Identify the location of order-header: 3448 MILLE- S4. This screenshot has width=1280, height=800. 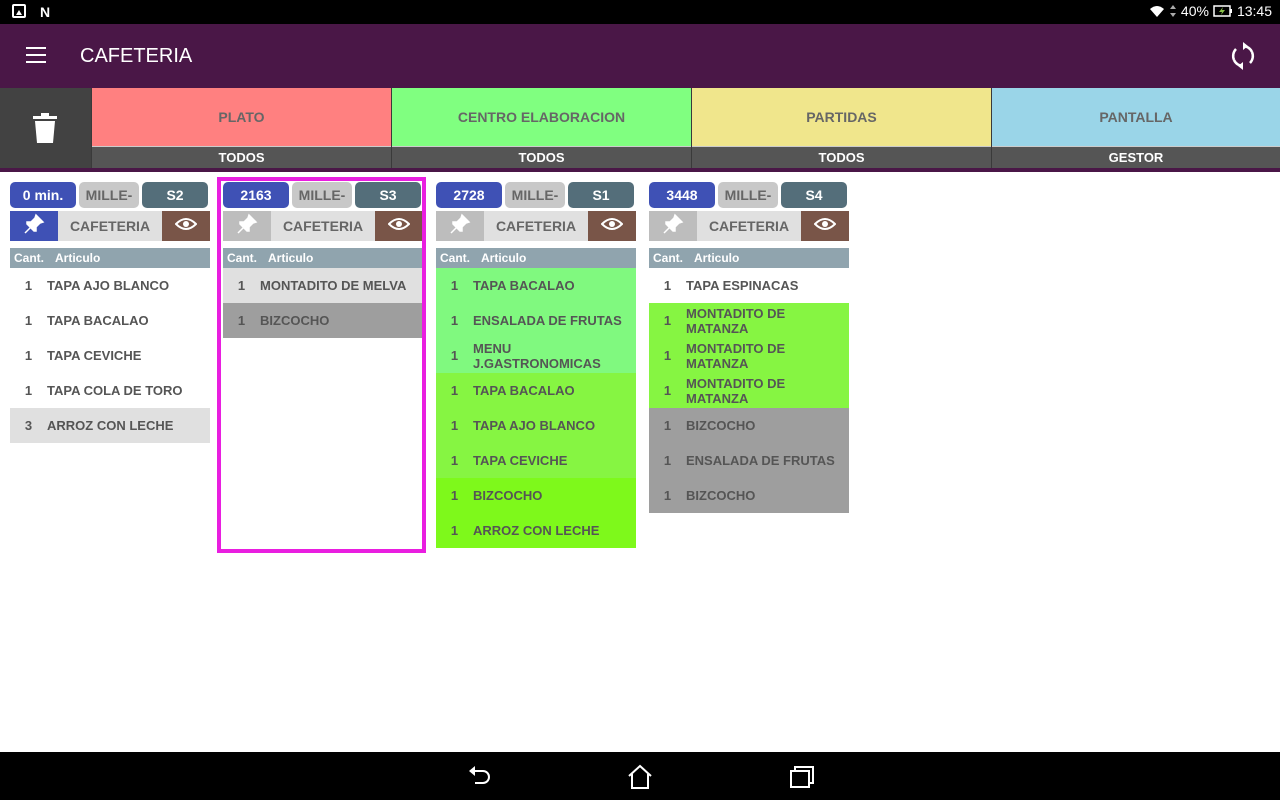
(749, 196).